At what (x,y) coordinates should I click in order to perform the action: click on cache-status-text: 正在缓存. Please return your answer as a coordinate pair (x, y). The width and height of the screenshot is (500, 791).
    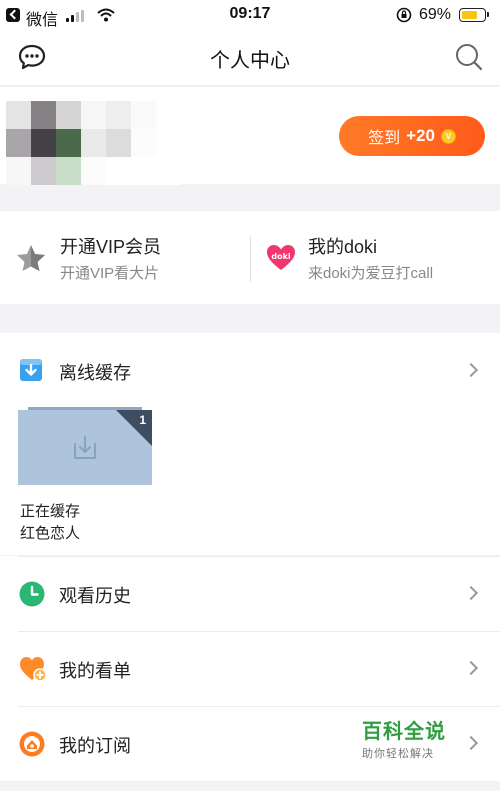
    Looking at the image, I should click on (50, 511).